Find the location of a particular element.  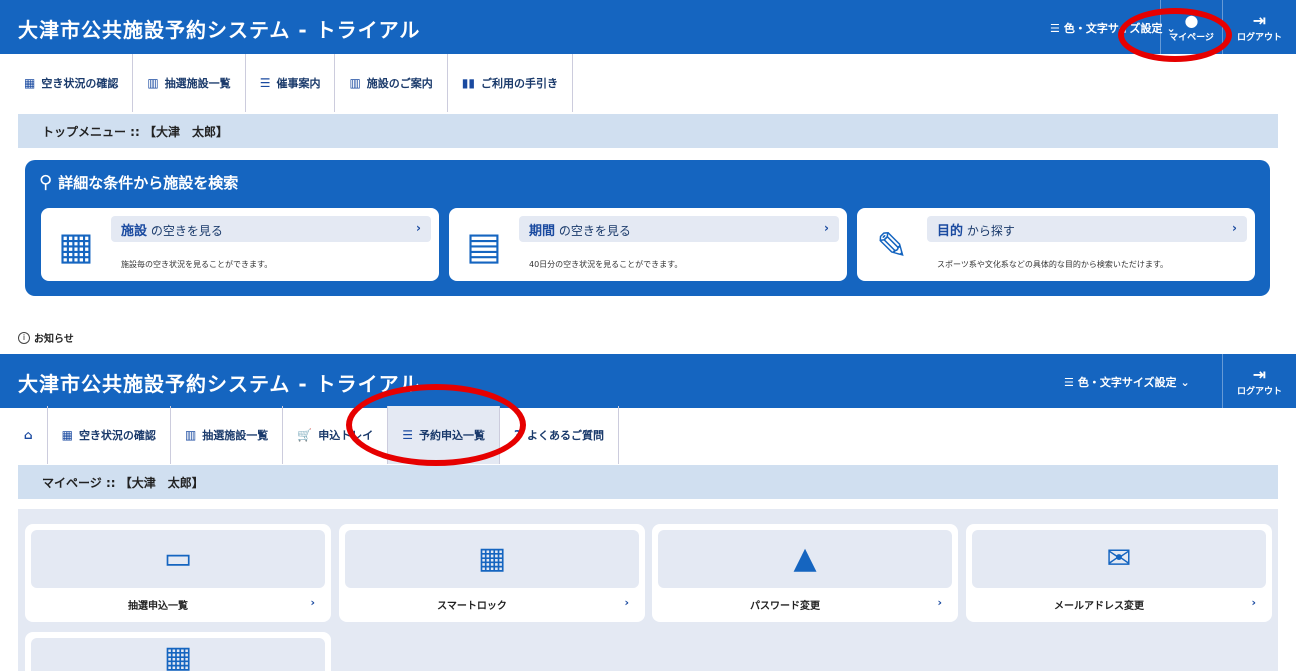

smart-lock-card: ▦ スマートロック › is located at coordinates (492, 573).